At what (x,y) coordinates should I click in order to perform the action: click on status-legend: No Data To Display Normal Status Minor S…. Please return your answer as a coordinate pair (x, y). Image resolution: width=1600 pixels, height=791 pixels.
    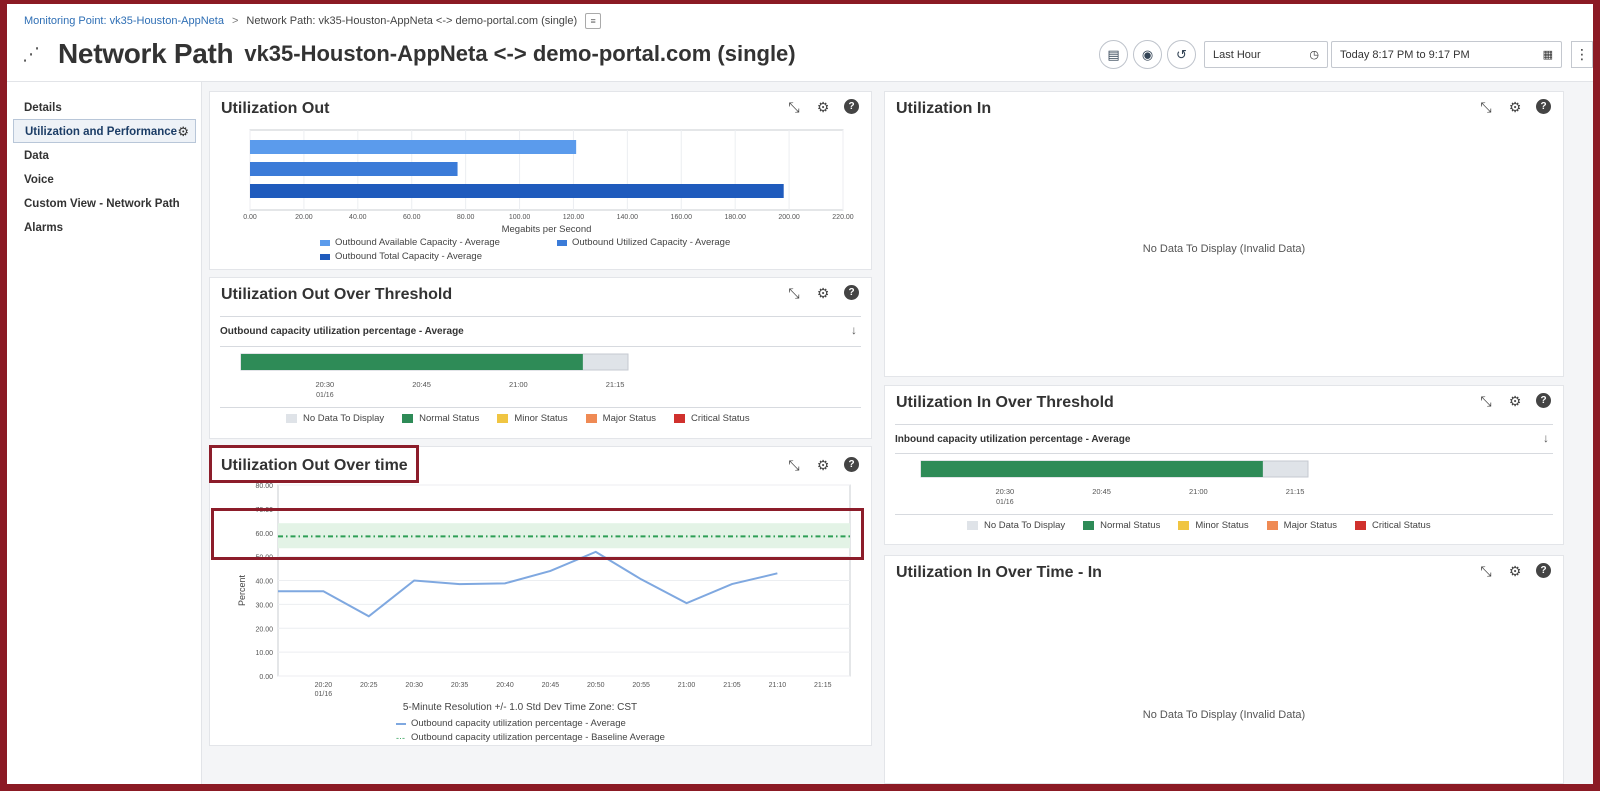
    Looking at the image, I should click on (518, 418).